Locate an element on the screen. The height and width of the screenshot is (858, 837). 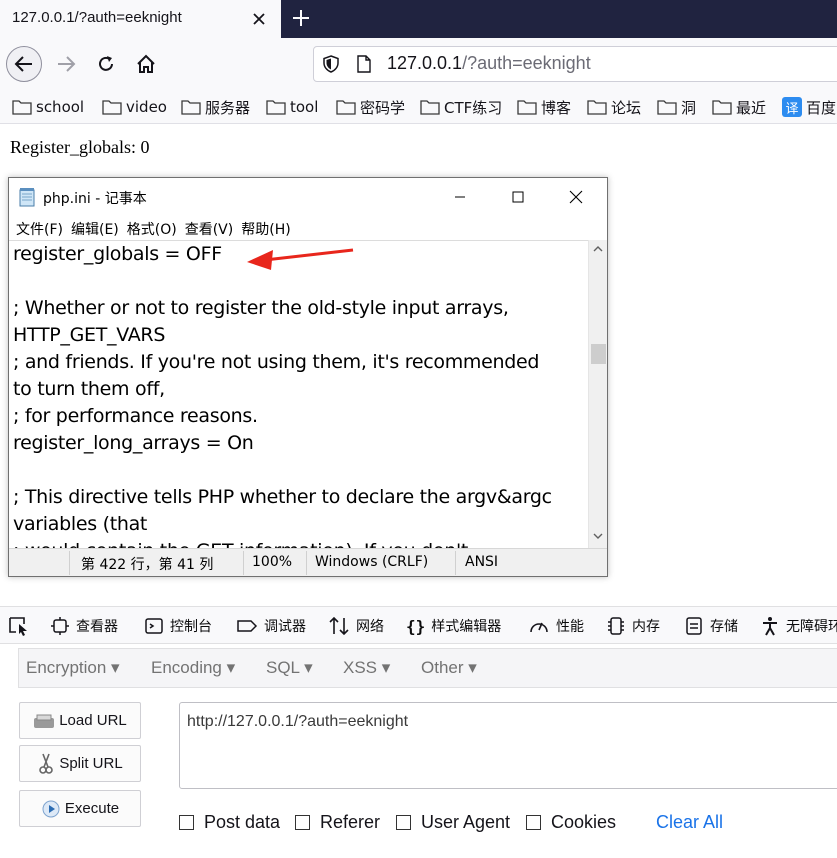
menu-label: SQL is located at coordinates (283, 667).